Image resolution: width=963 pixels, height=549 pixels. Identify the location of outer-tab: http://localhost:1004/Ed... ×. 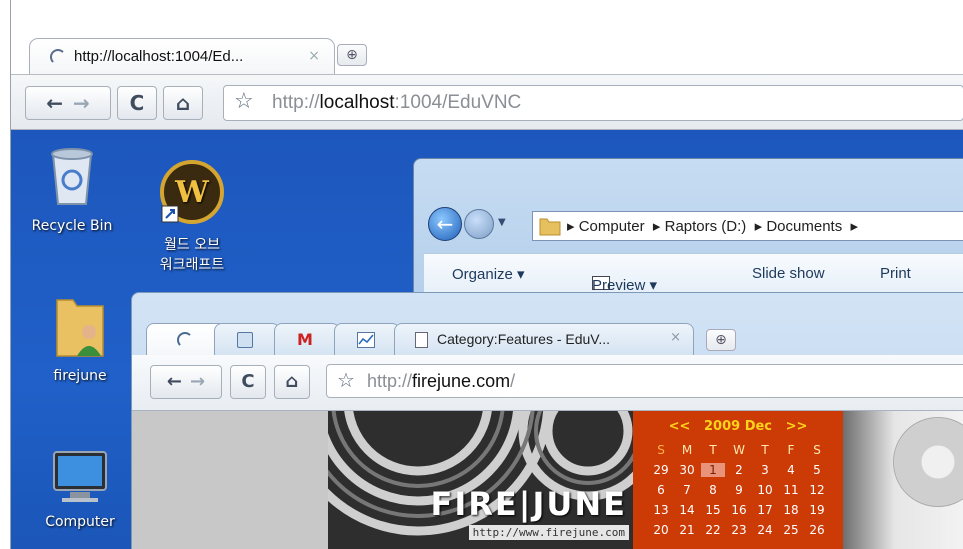
(182, 56).